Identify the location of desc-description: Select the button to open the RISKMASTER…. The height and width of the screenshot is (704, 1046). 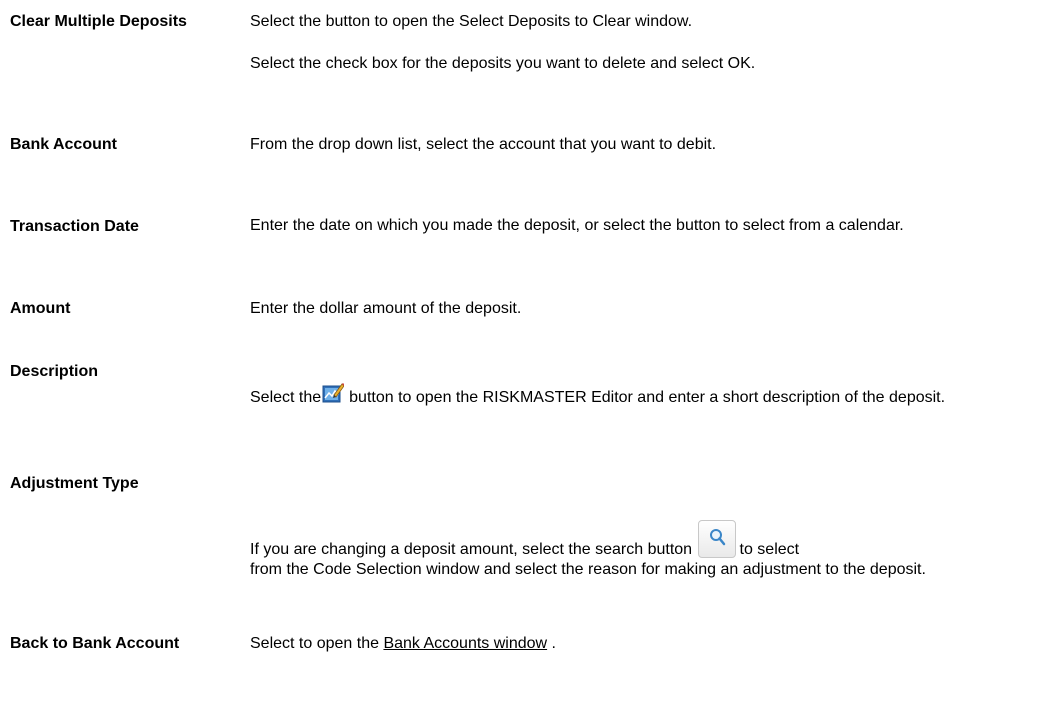
(645, 395).